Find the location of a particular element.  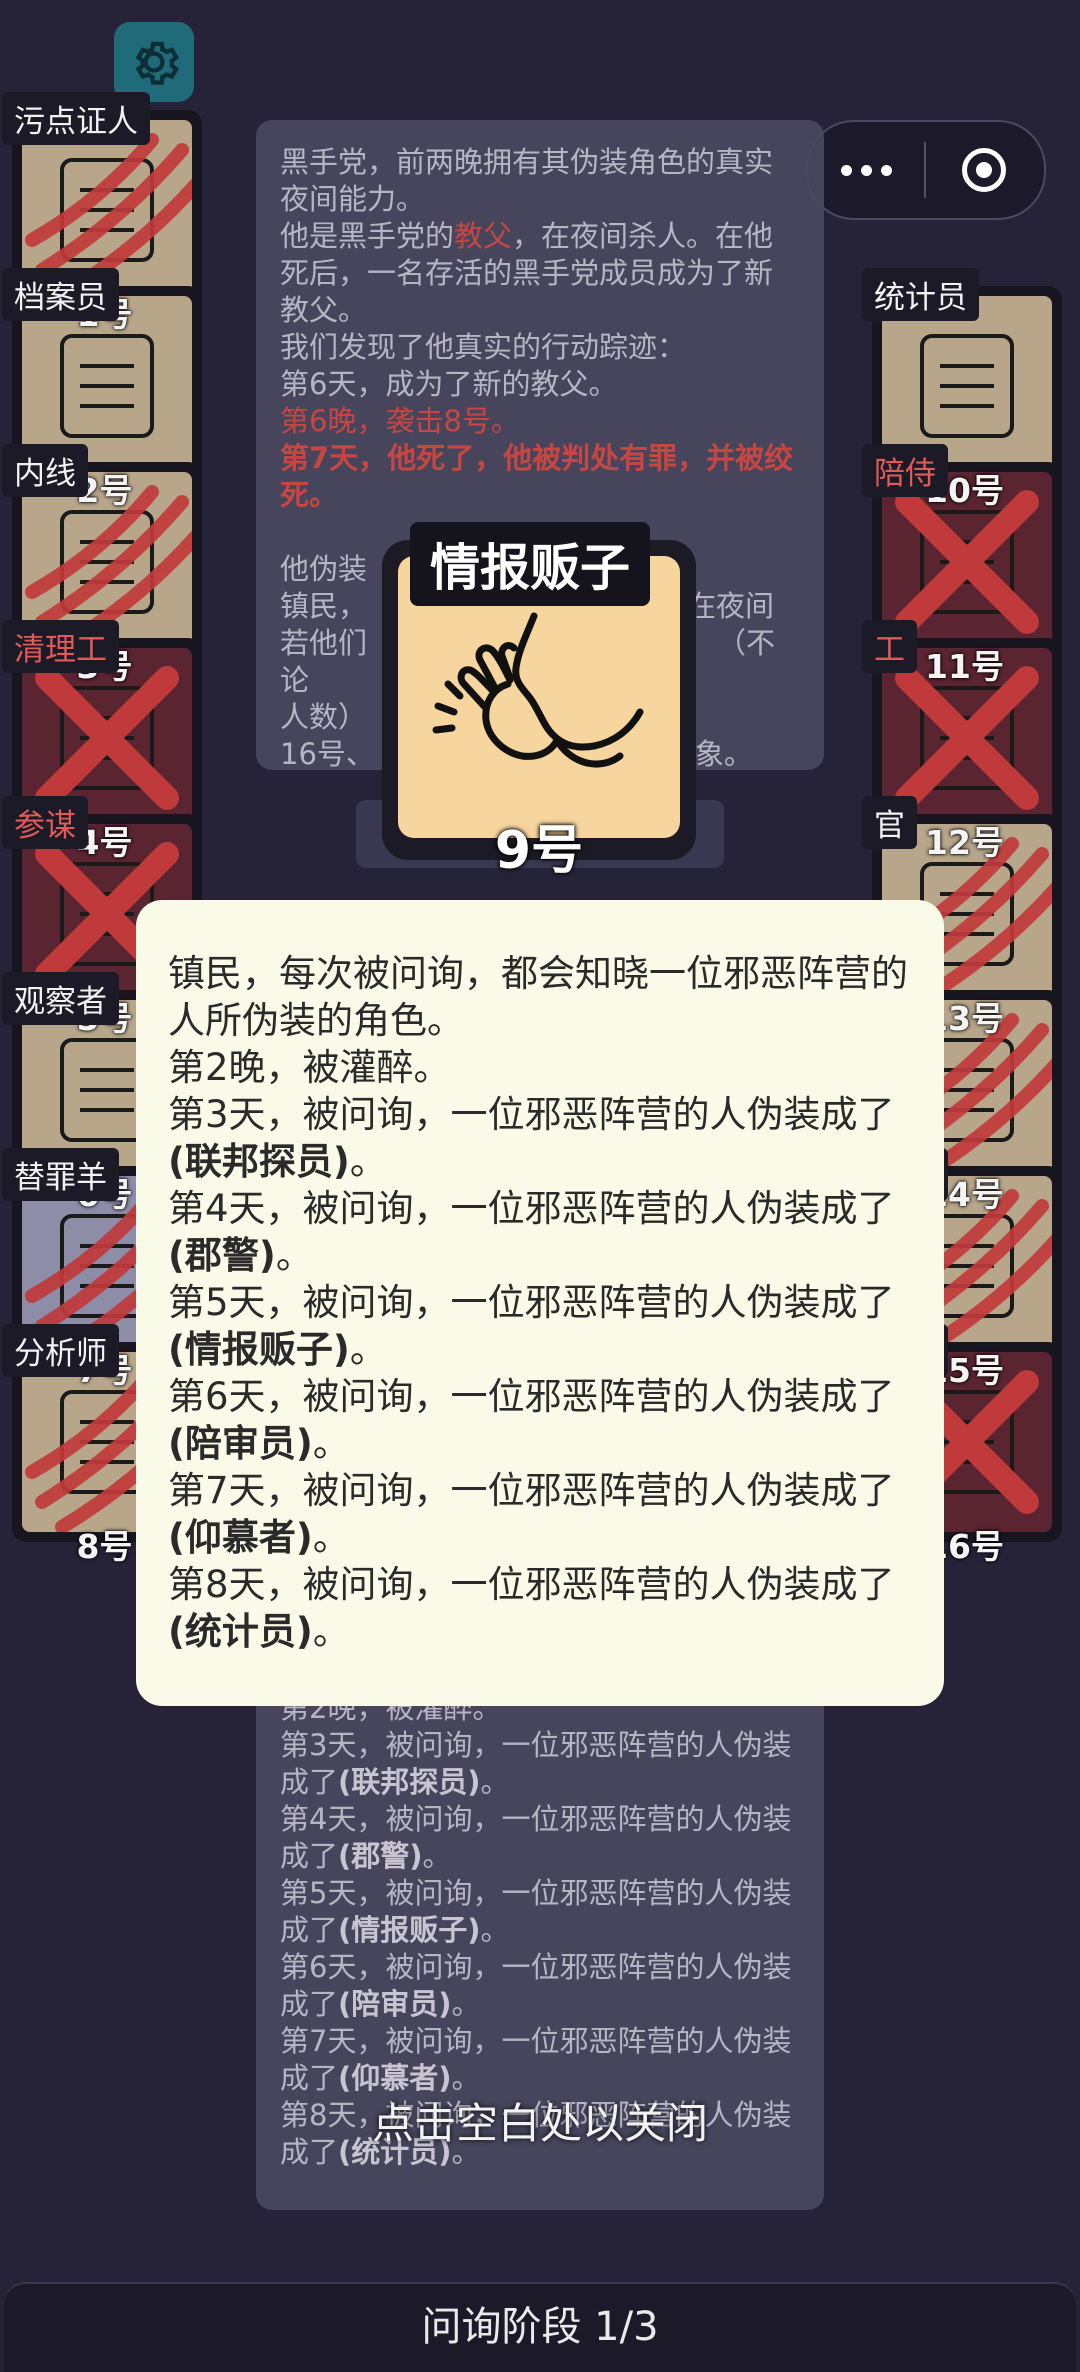

miniapp-capsule is located at coordinates (926, 170).